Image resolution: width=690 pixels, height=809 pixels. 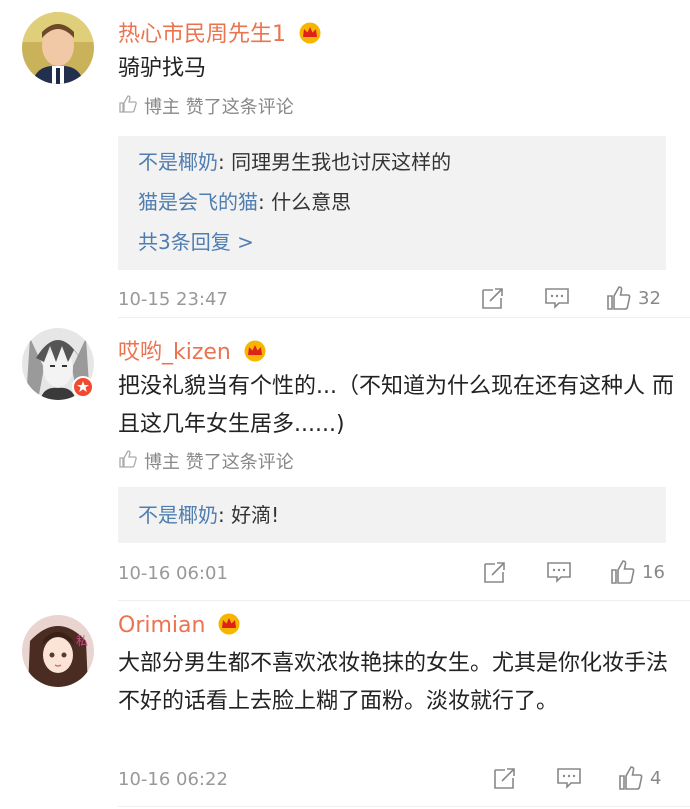 What do you see at coordinates (394, 780) in the screenshot?
I see `comment-meta: 10-16 06:22 4` at bounding box center [394, 780].